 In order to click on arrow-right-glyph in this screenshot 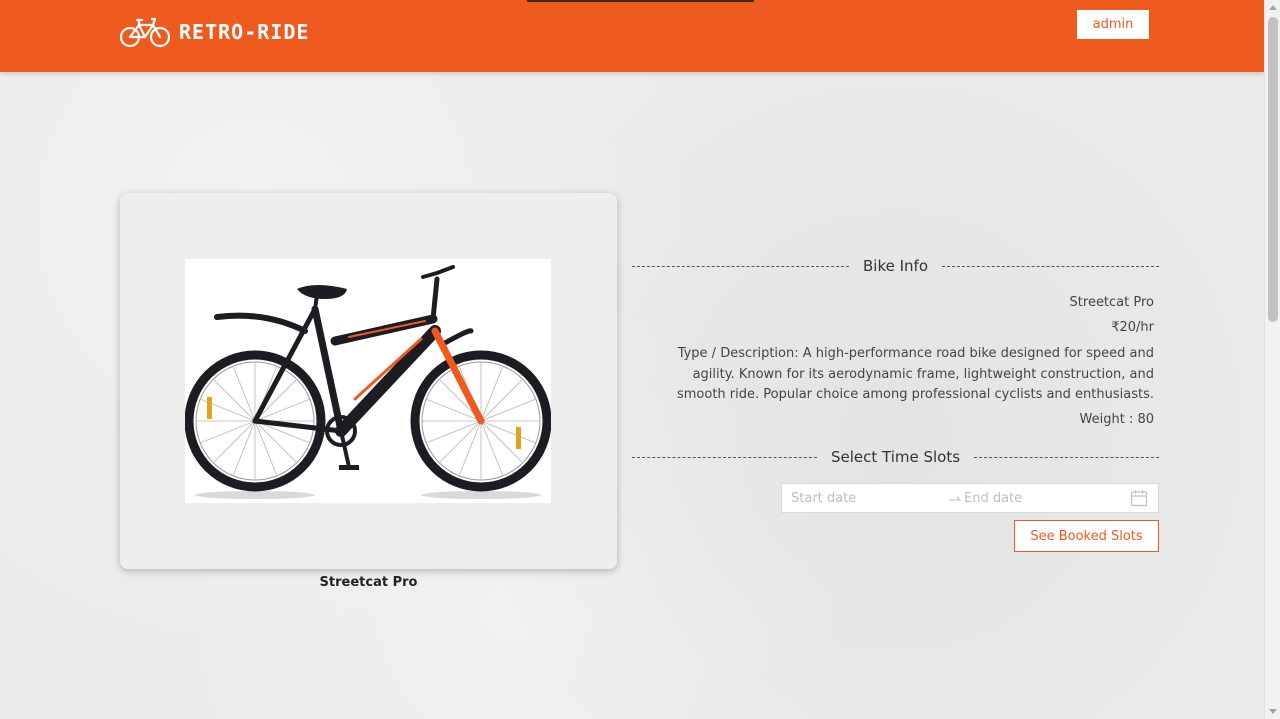, I will do `click(955, 498)`.